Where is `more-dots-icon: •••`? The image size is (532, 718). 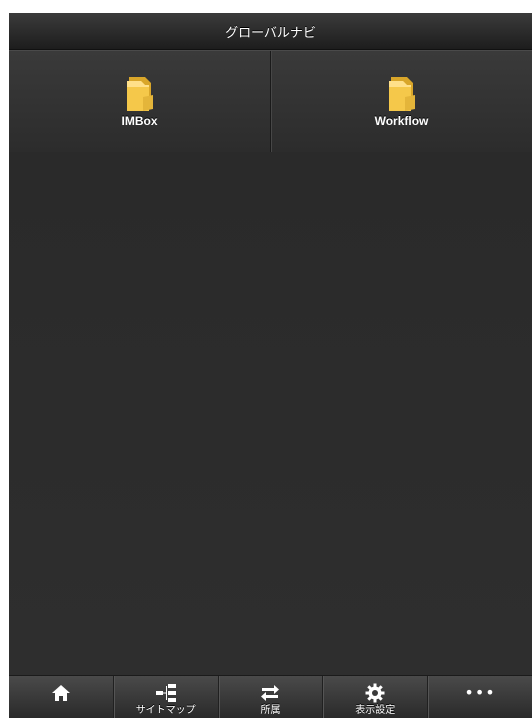
more-dots-icon: ••• is located at coordinates (480, 692).